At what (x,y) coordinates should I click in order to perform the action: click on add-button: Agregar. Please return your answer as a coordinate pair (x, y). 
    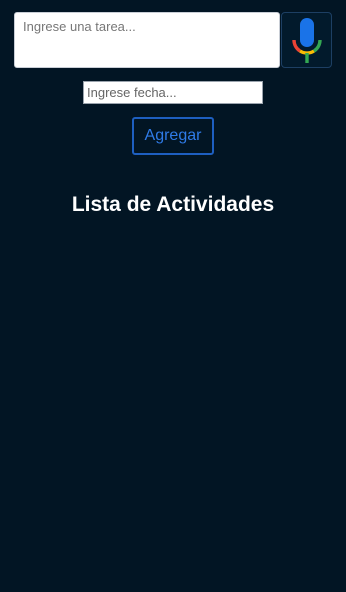
    Looking at the image, I should click on (173, 136).